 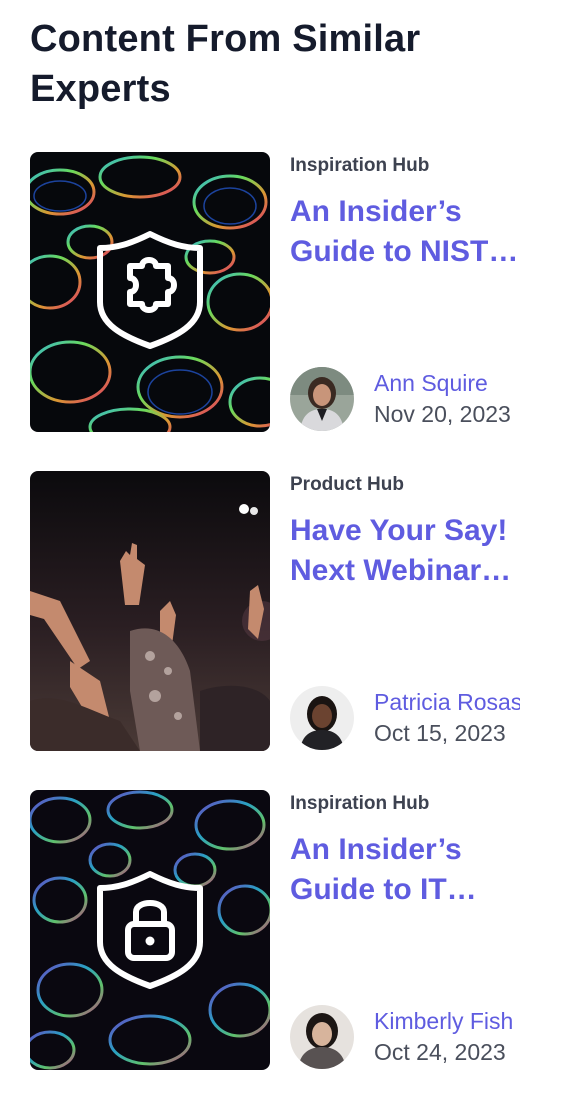 What do you see at coordinates (347, 484) in the screenshot?
I see `hub-label: Product Hub` at bounding box center [347, 484].